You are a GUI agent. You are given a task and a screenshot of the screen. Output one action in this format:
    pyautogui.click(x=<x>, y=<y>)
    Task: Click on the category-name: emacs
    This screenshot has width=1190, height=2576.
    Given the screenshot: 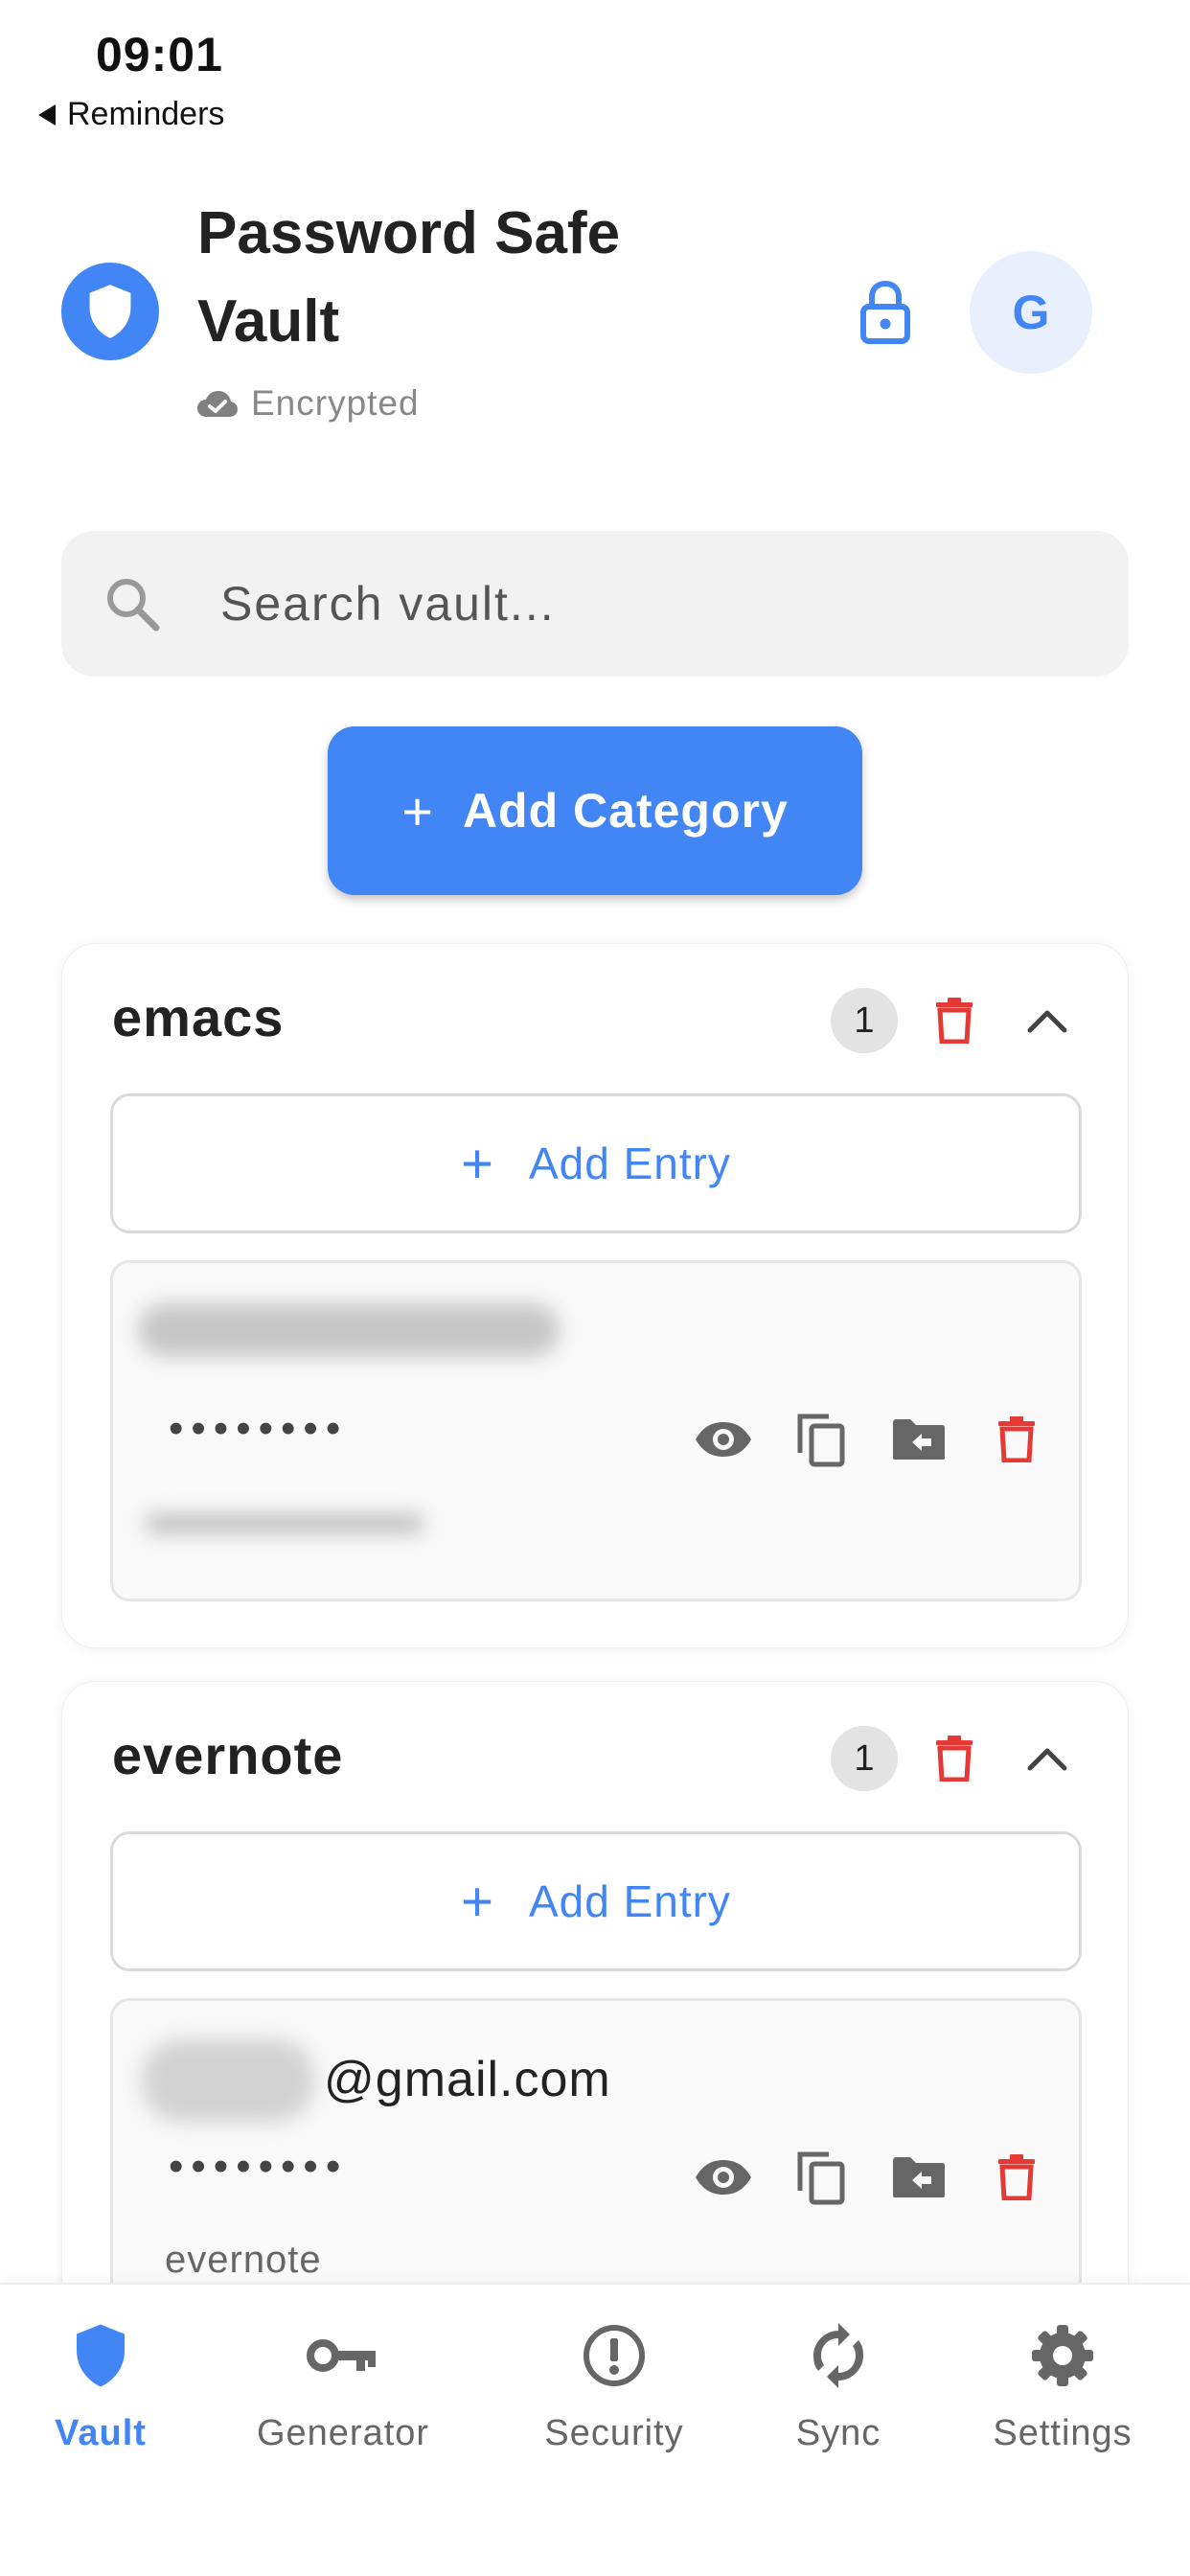 What is the action you would take?
    pyautogui.click(x=199, y=1017)
    